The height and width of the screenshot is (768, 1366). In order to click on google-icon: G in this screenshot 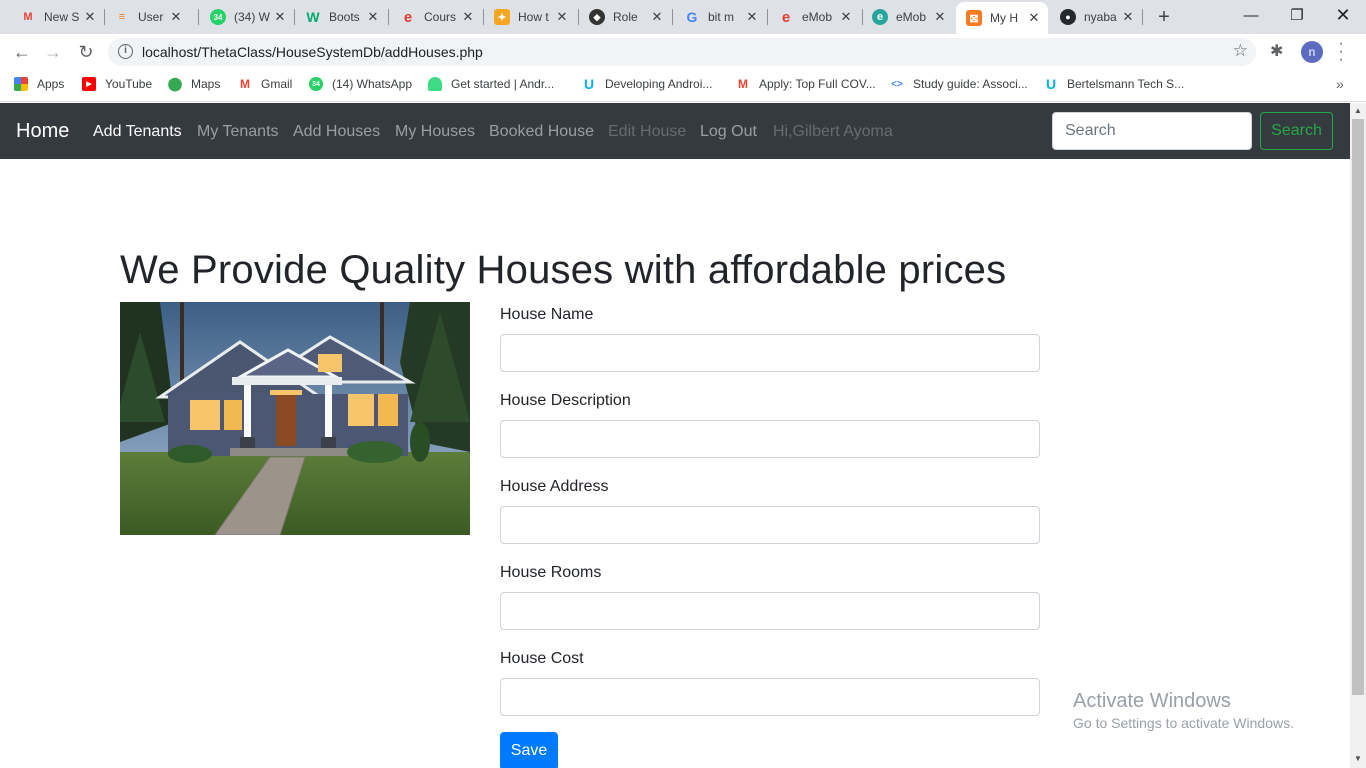, I will do `click(692, 17)`.